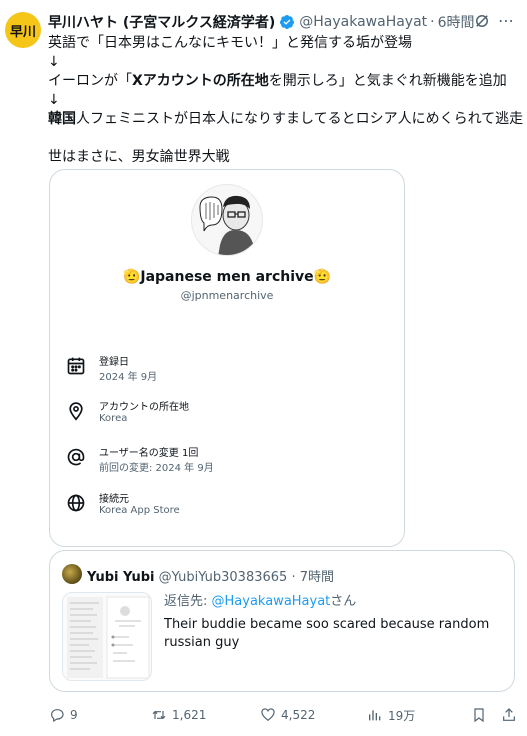 This screenshot has width=527, height=736. What do you see at coordinates (375, 715) in the screenshot?
I see `views-bar-chart-icon` at bounding box center [375, 715].